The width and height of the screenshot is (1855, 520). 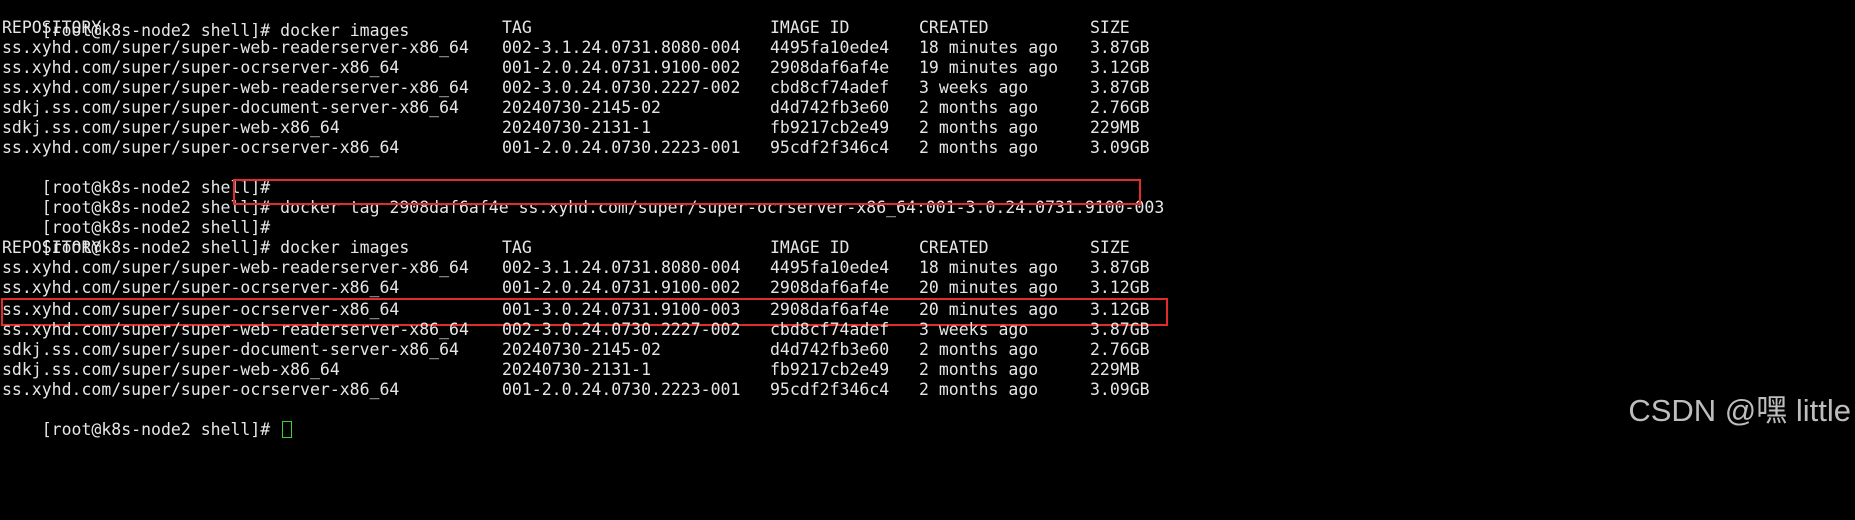 I want to click on created-cell: 20 minutes ago, so click(x=989, y=287).